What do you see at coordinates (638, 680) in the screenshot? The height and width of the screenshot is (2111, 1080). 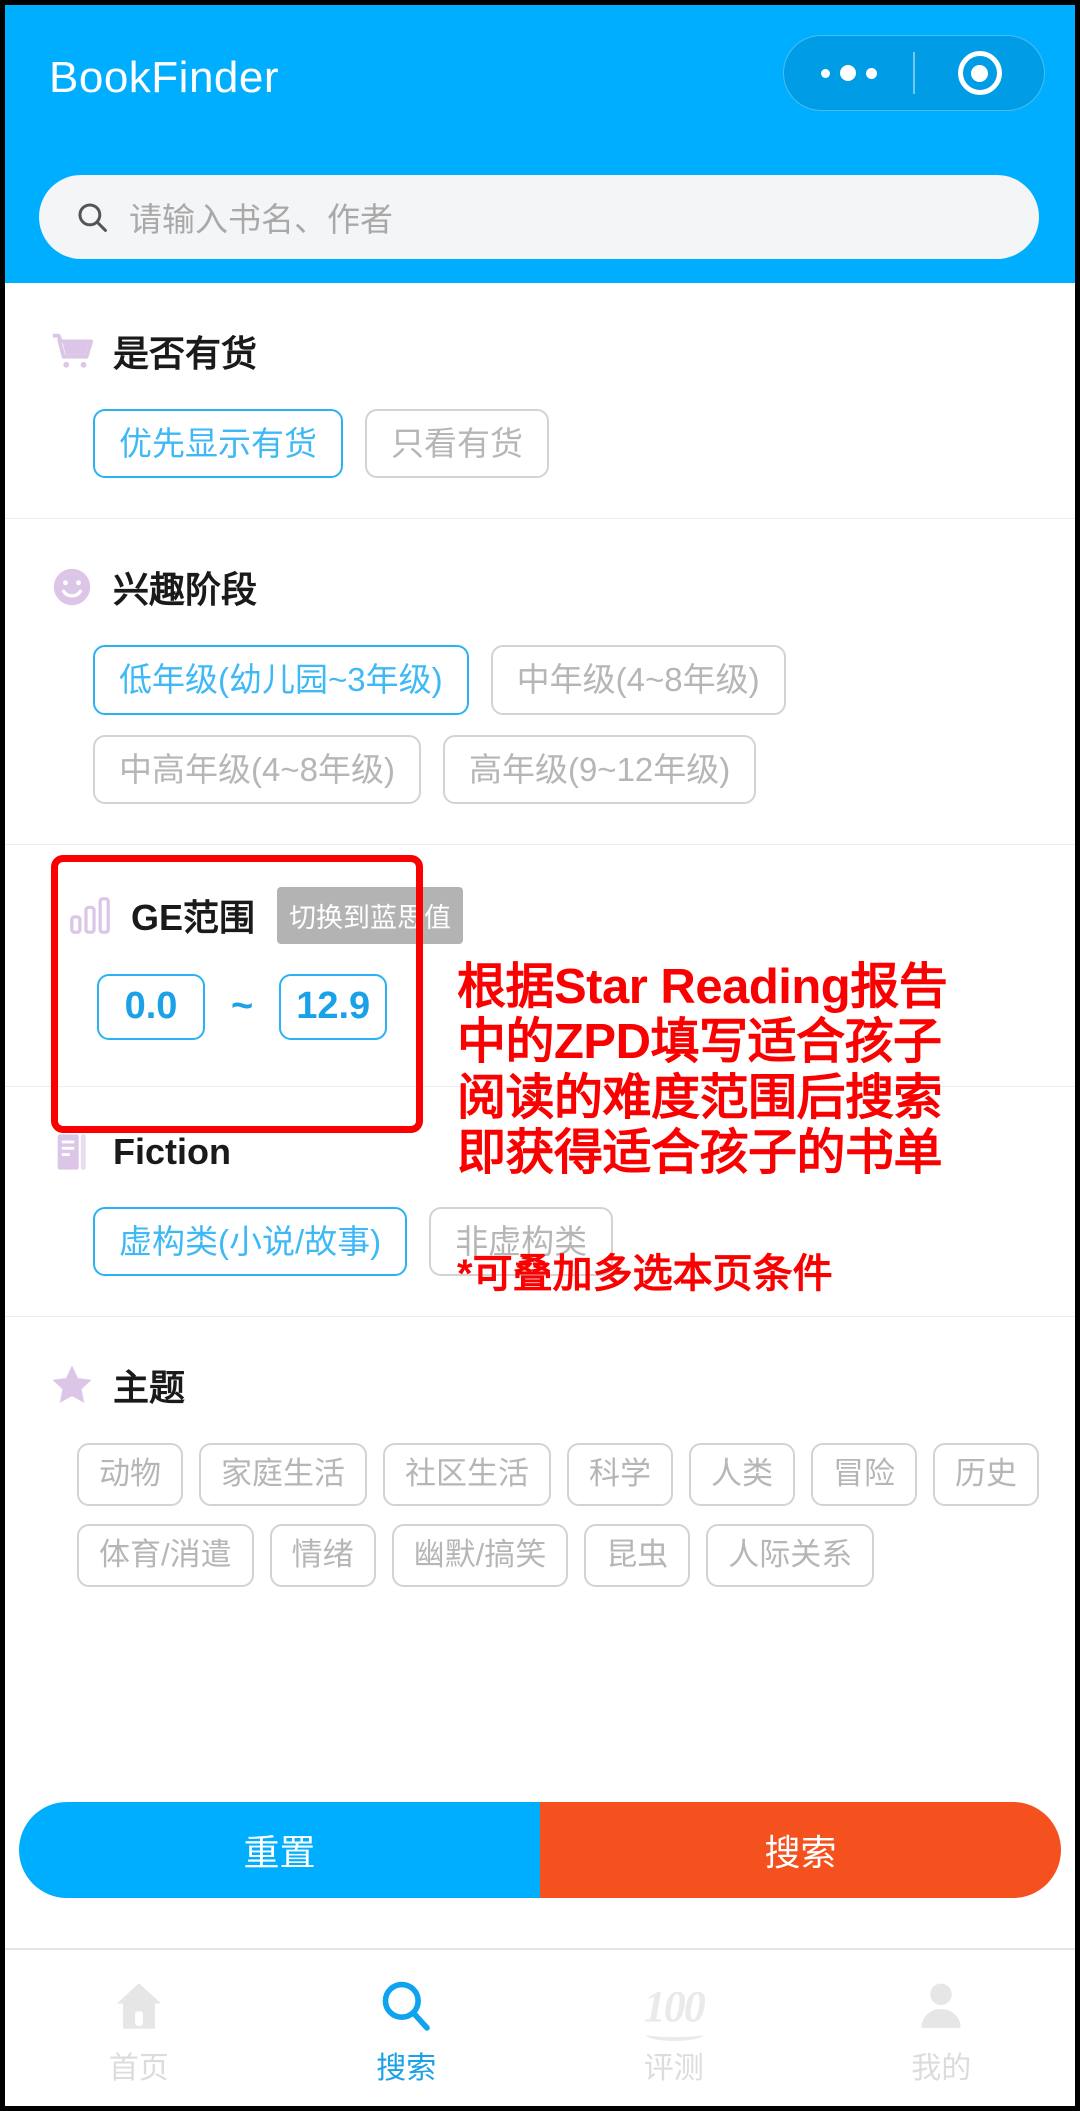 I see `chip-grade-middle: 中年级(4~8年级)` at bounding box center [638, 680].